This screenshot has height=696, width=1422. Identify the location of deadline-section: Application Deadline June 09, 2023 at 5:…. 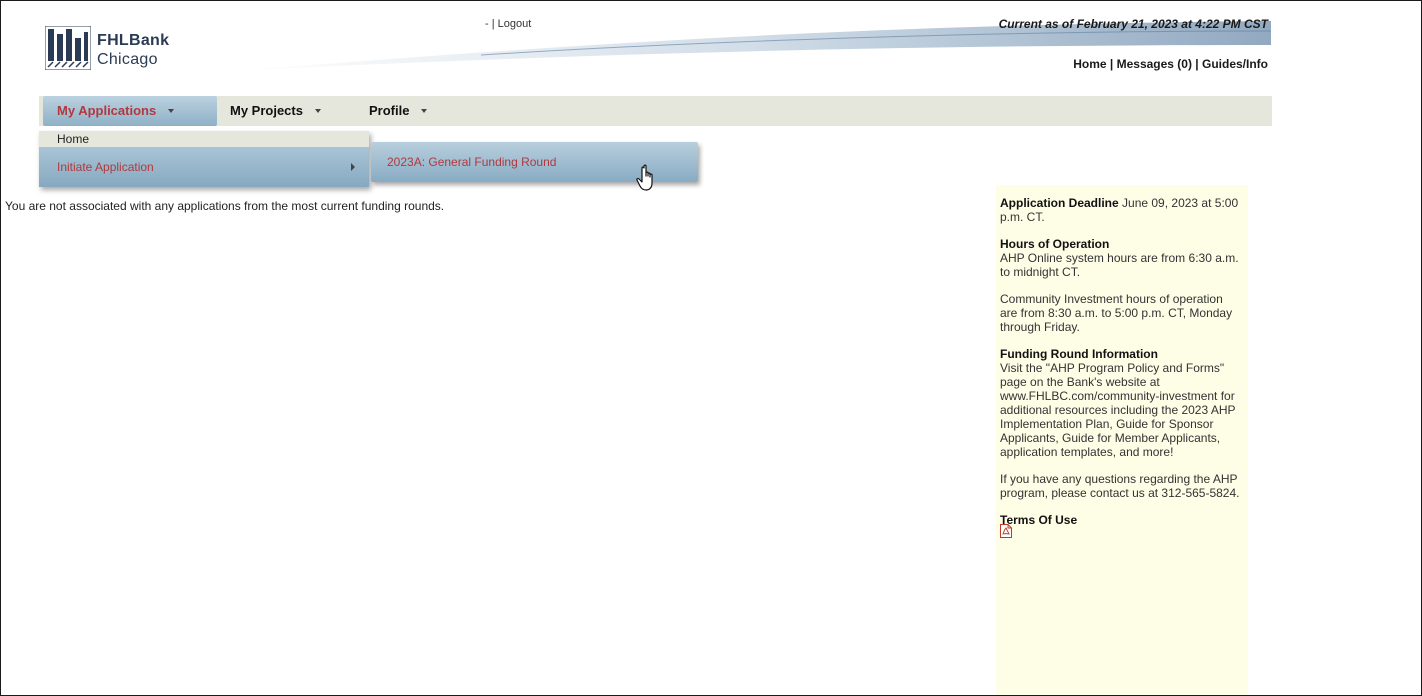
(1121, 210).